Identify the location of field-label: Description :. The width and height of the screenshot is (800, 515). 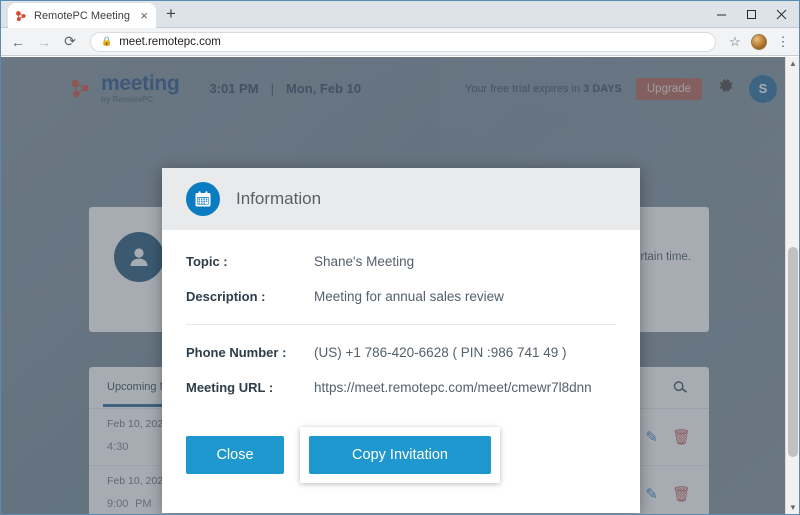
(226, 296).